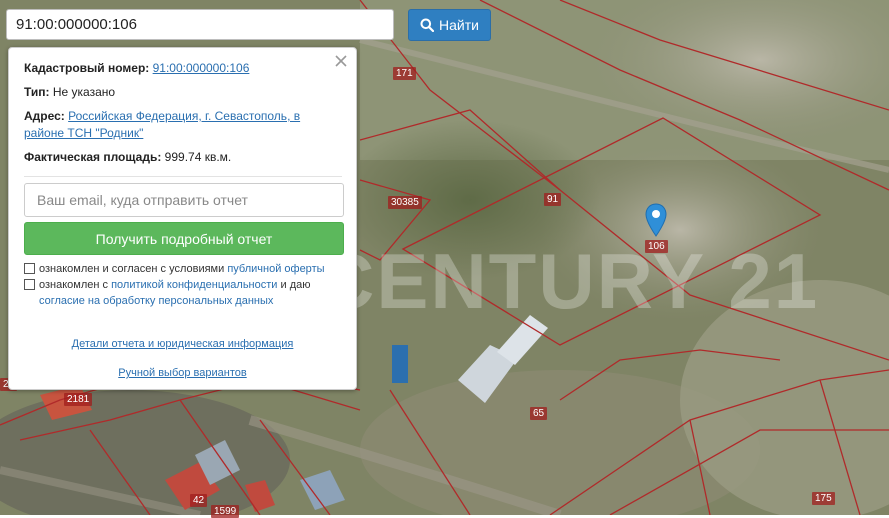  I want to click on cadastral-search-input, so click(200, 24).